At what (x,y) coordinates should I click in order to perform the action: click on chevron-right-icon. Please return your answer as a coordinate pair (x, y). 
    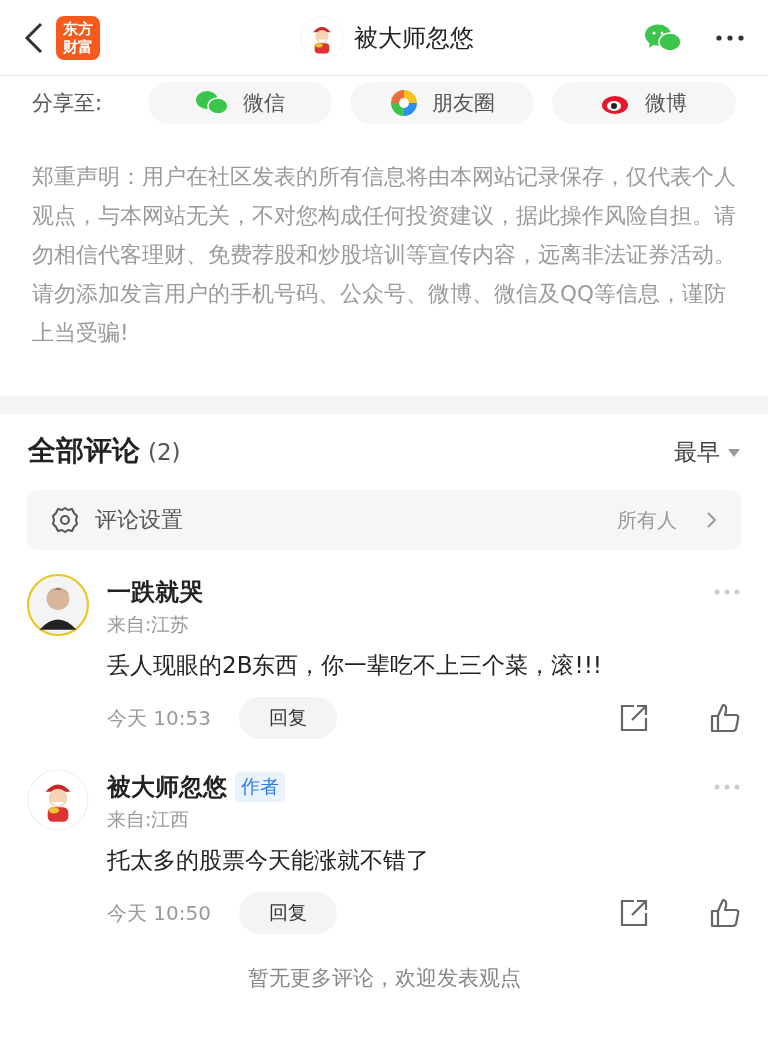
    Looking at the image, I should click on (712, 520).